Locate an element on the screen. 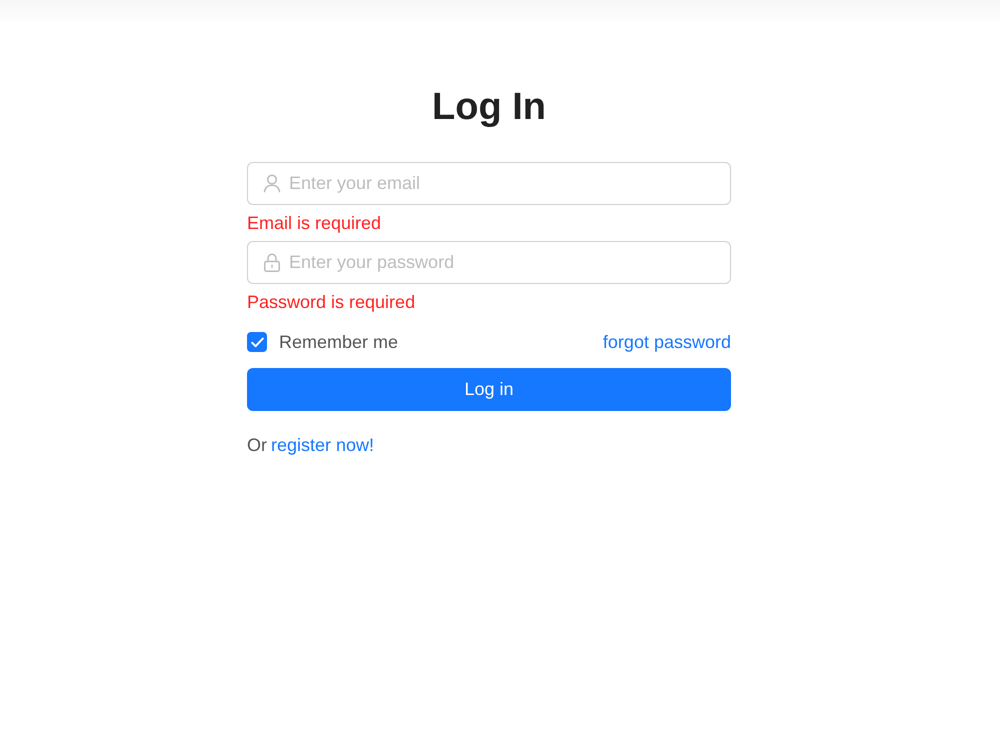 This screenshot has height=750, width=1000. lock-icon is located at coordinates (272, 262).